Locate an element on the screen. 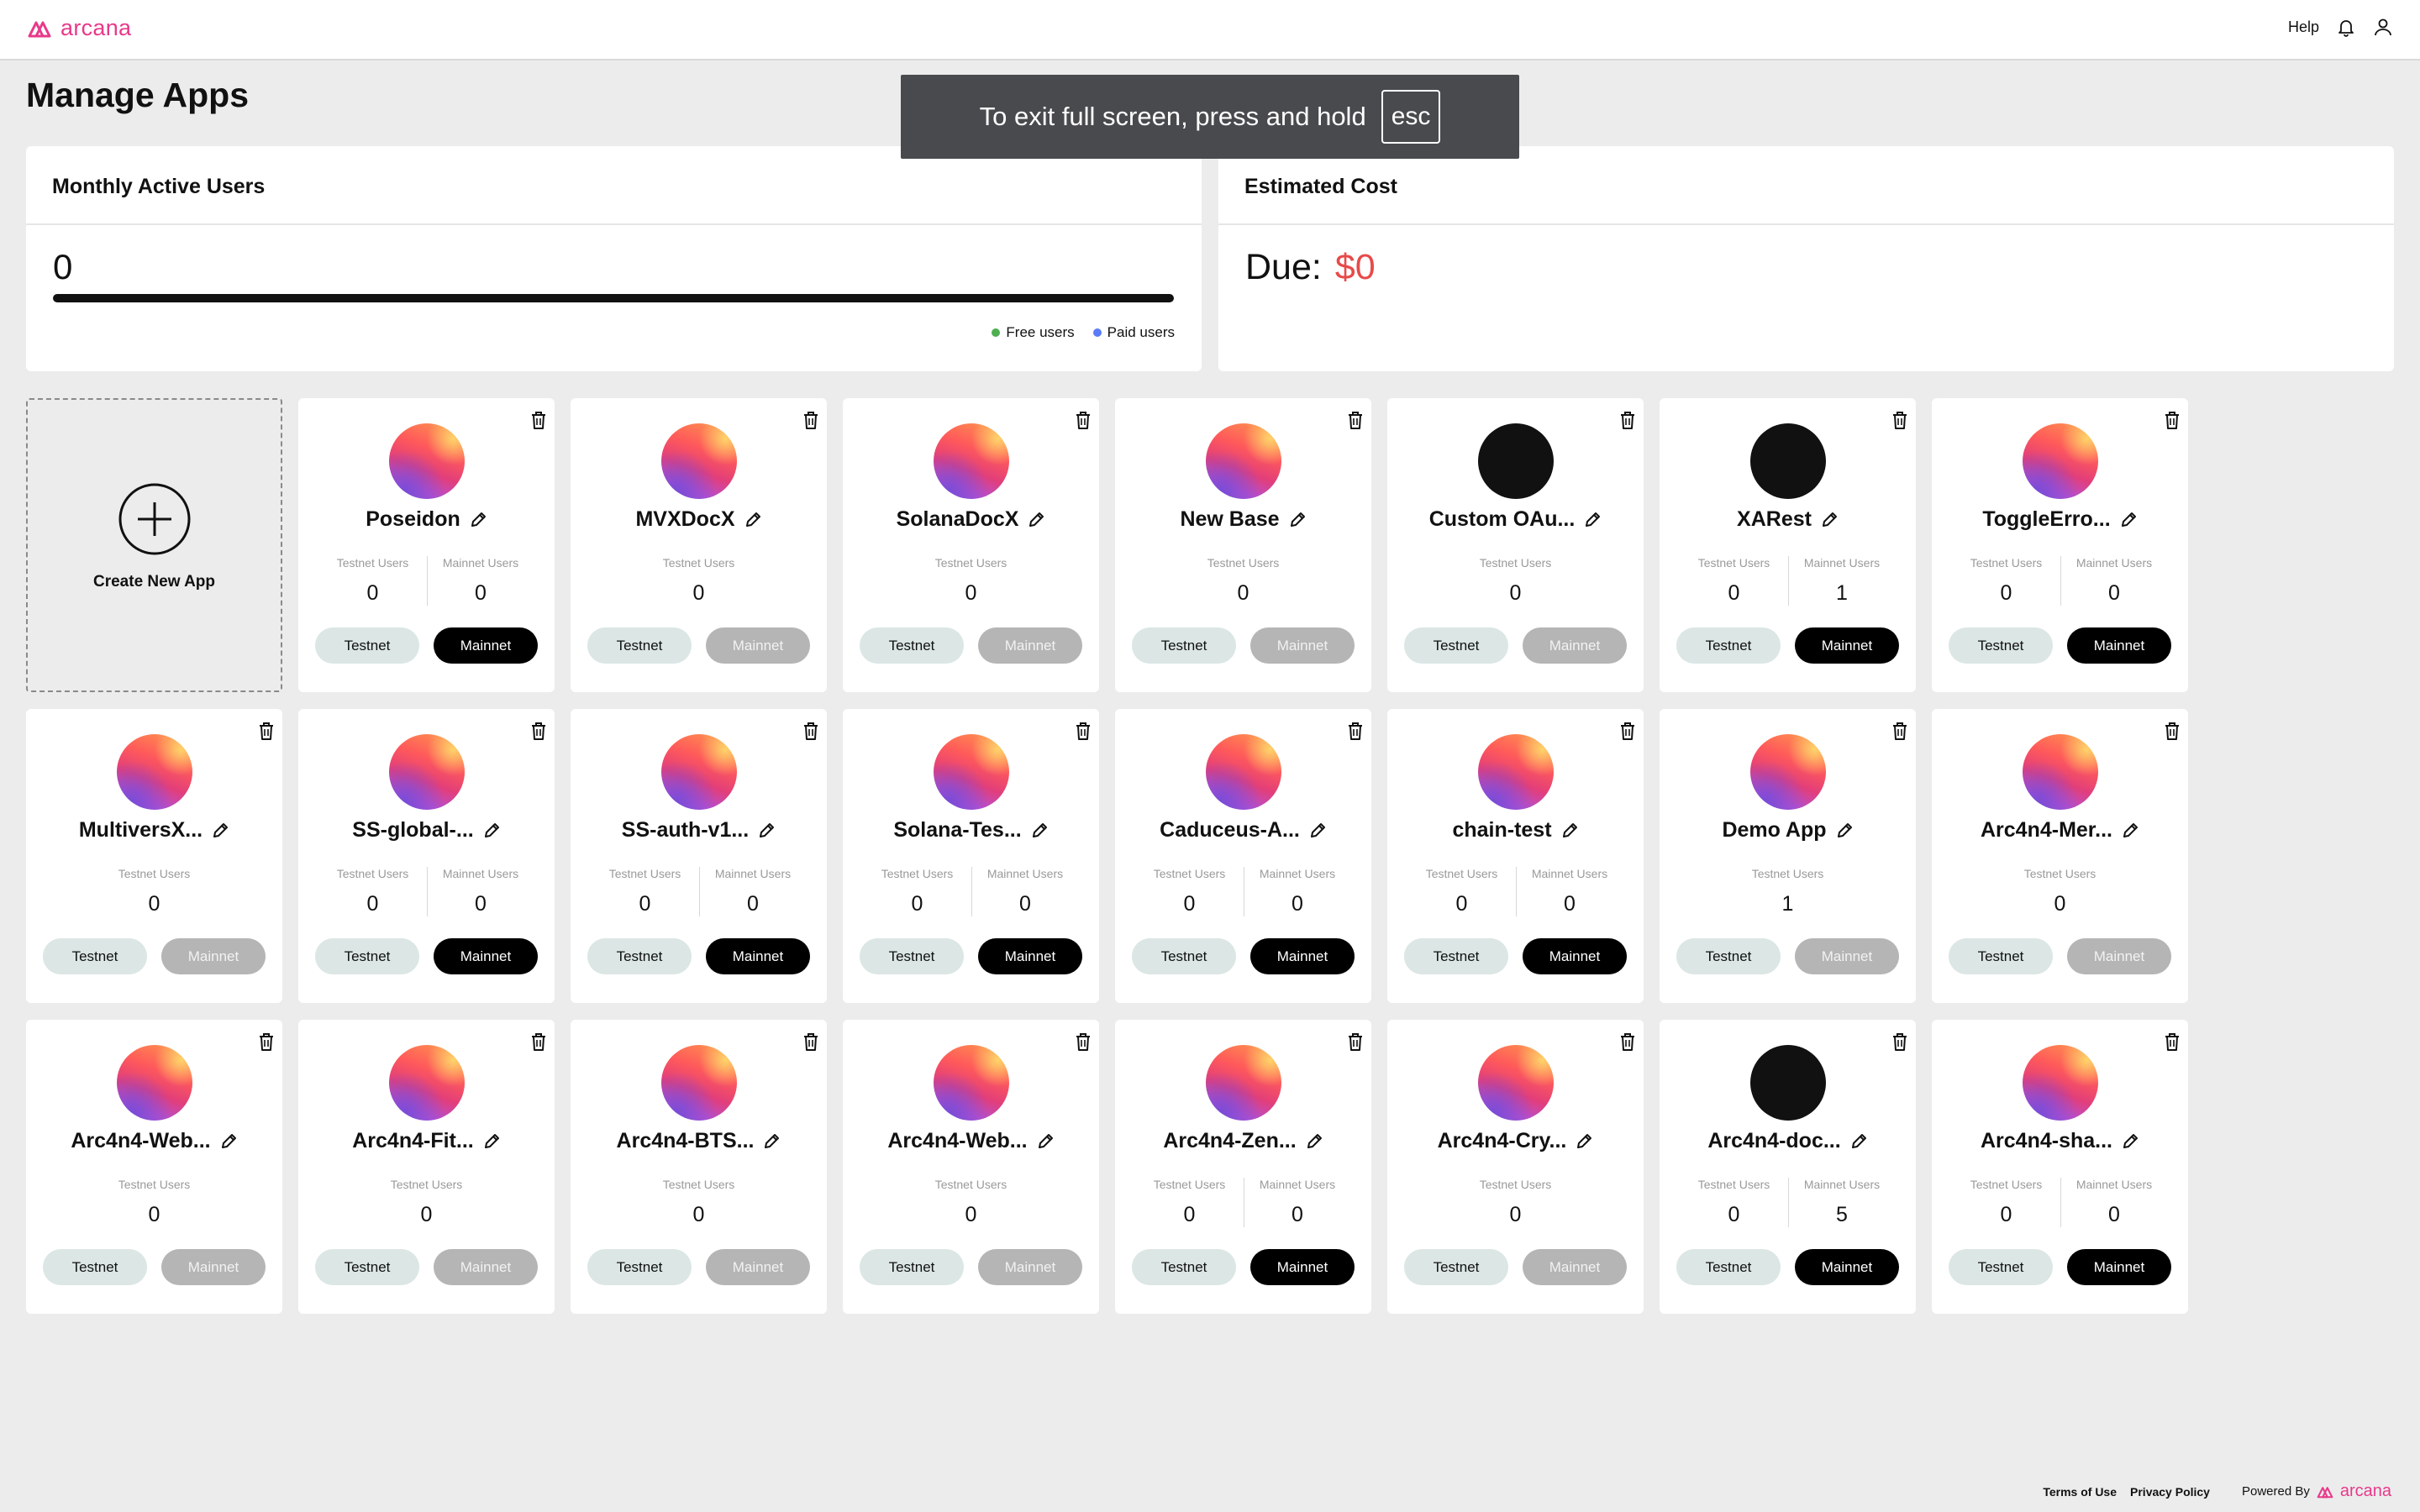  privacy-policy-link: Privacy Policy is located at coordinates (2170, 1492).